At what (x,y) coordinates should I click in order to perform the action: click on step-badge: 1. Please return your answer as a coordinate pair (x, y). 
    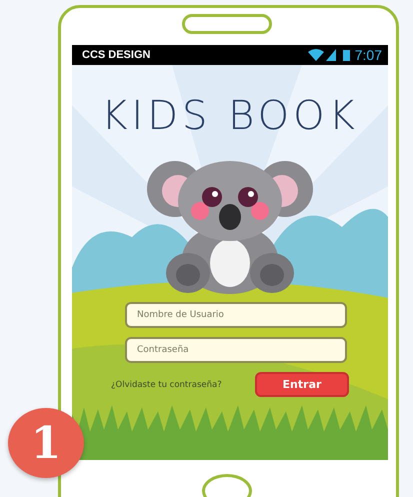
    Looking at the image, I should click on (46, 443).